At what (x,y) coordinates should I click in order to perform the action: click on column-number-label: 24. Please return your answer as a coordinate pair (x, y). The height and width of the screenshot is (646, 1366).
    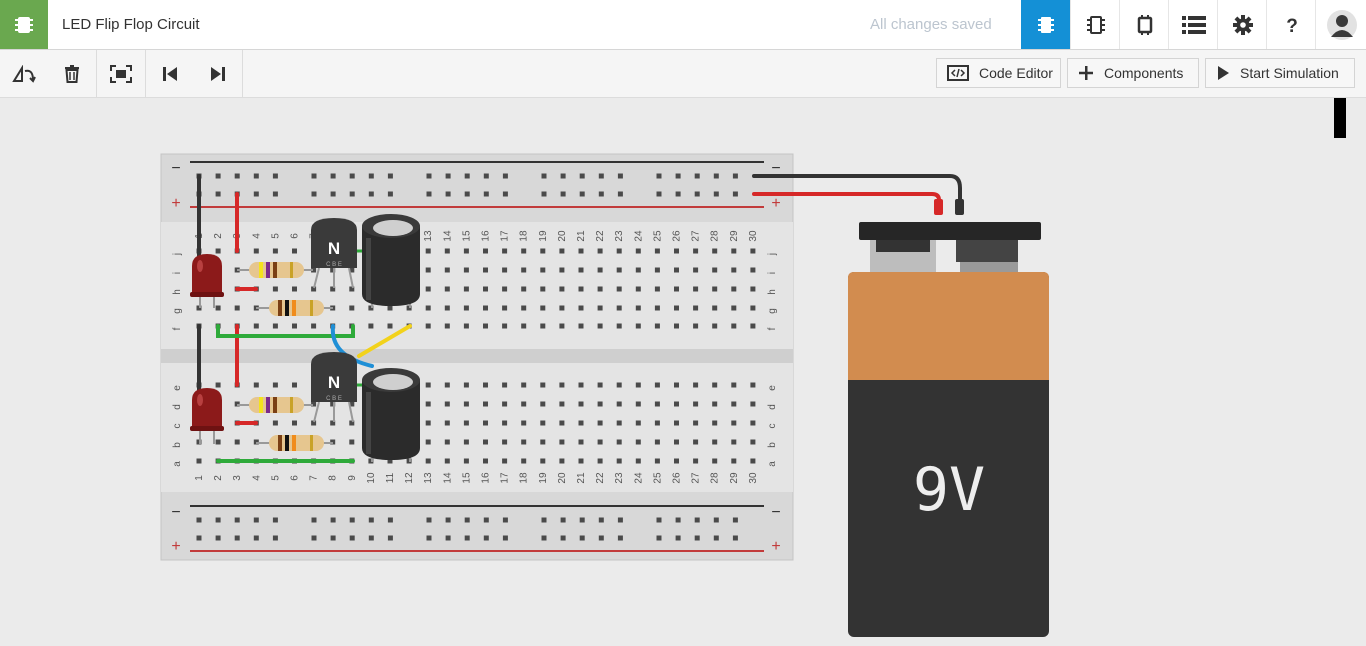
    Looking at the image, I should click on (638, 478).